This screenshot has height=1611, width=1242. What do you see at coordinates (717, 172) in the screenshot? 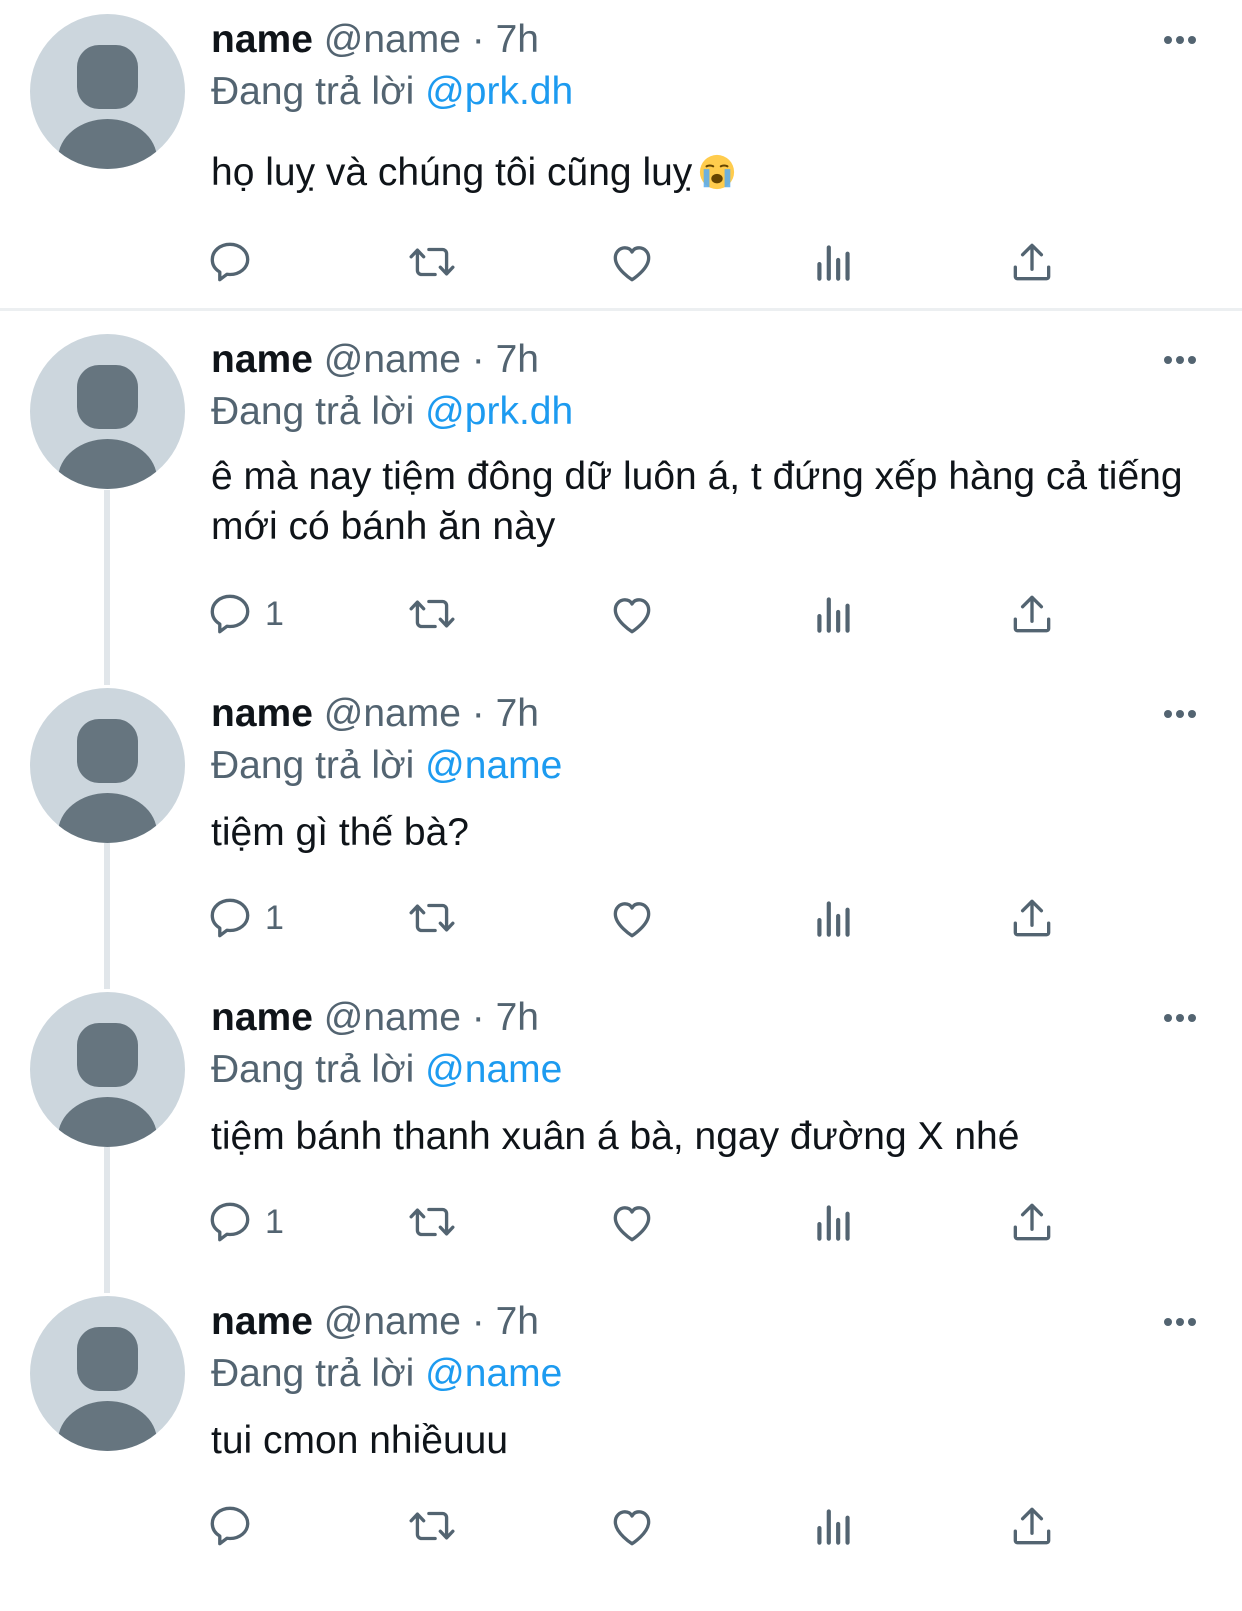
I see `loudly-crying-face-emoji` at bounding box center [717, 172].